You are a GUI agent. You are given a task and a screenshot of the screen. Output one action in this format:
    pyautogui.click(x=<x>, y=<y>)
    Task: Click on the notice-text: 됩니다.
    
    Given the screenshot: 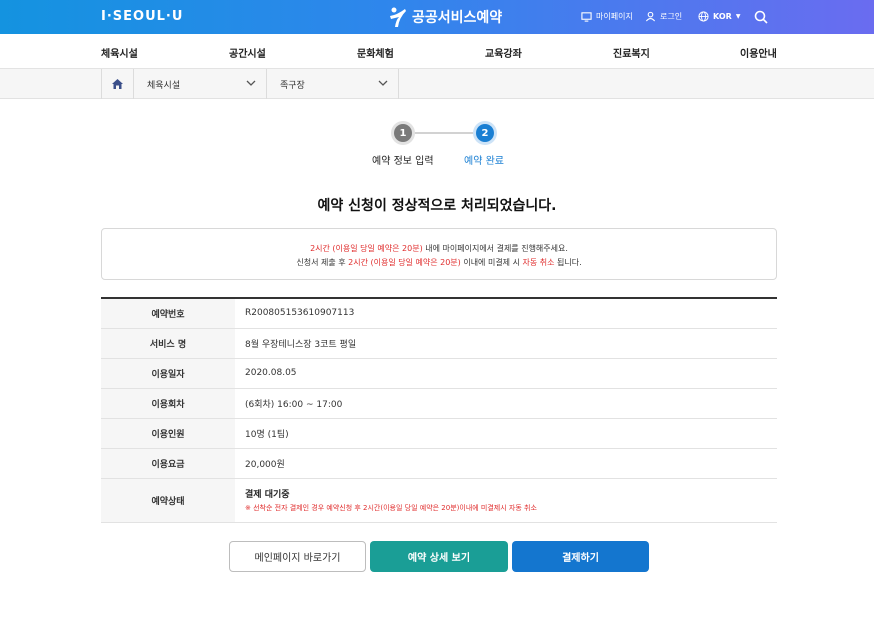 What is the action you would take?
    pyautogui.click(x=568, y=262)
    